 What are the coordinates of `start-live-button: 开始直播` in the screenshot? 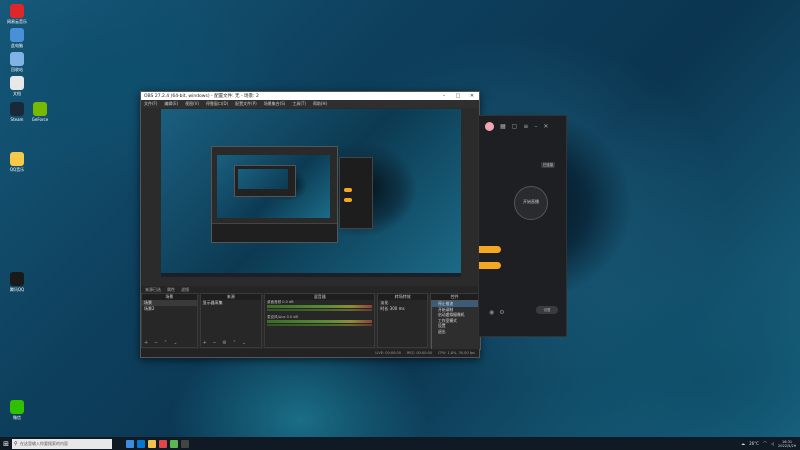 It's located at (531, 203).